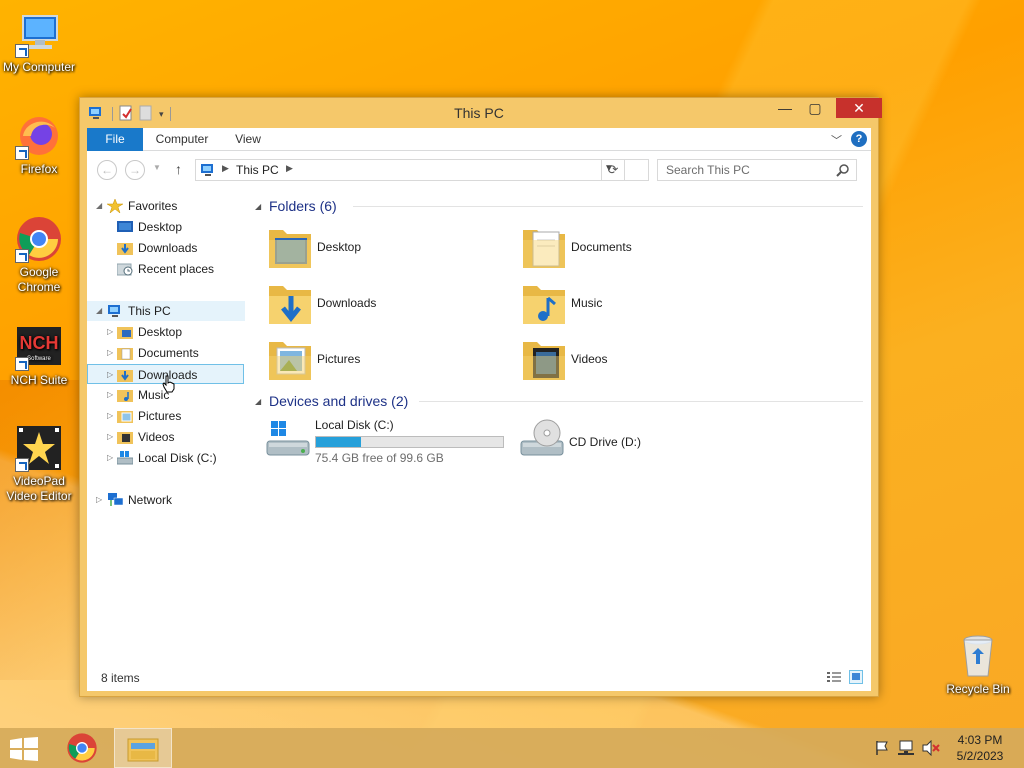 This screenshot has width=1024, height=768. I want to click on folder-tile-pictures: Pictures, so click(387, 360).